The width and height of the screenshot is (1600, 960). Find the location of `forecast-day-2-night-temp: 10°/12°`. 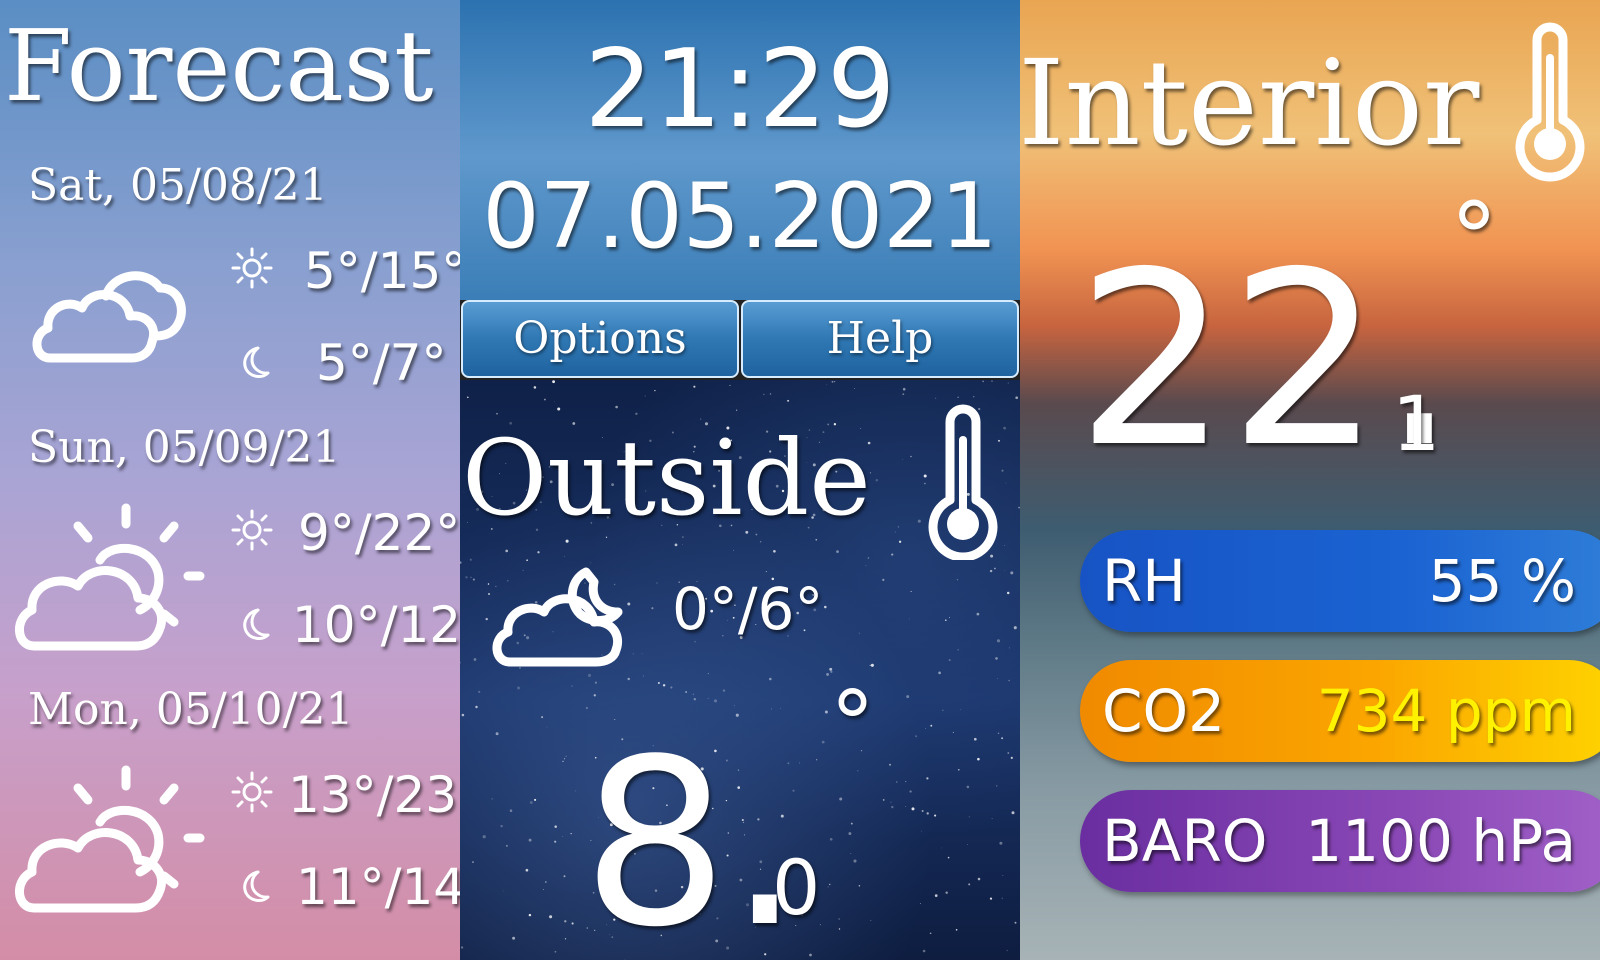

forecast-day-2-night-temp: 10°/12° is located at coordinates (389, 625).